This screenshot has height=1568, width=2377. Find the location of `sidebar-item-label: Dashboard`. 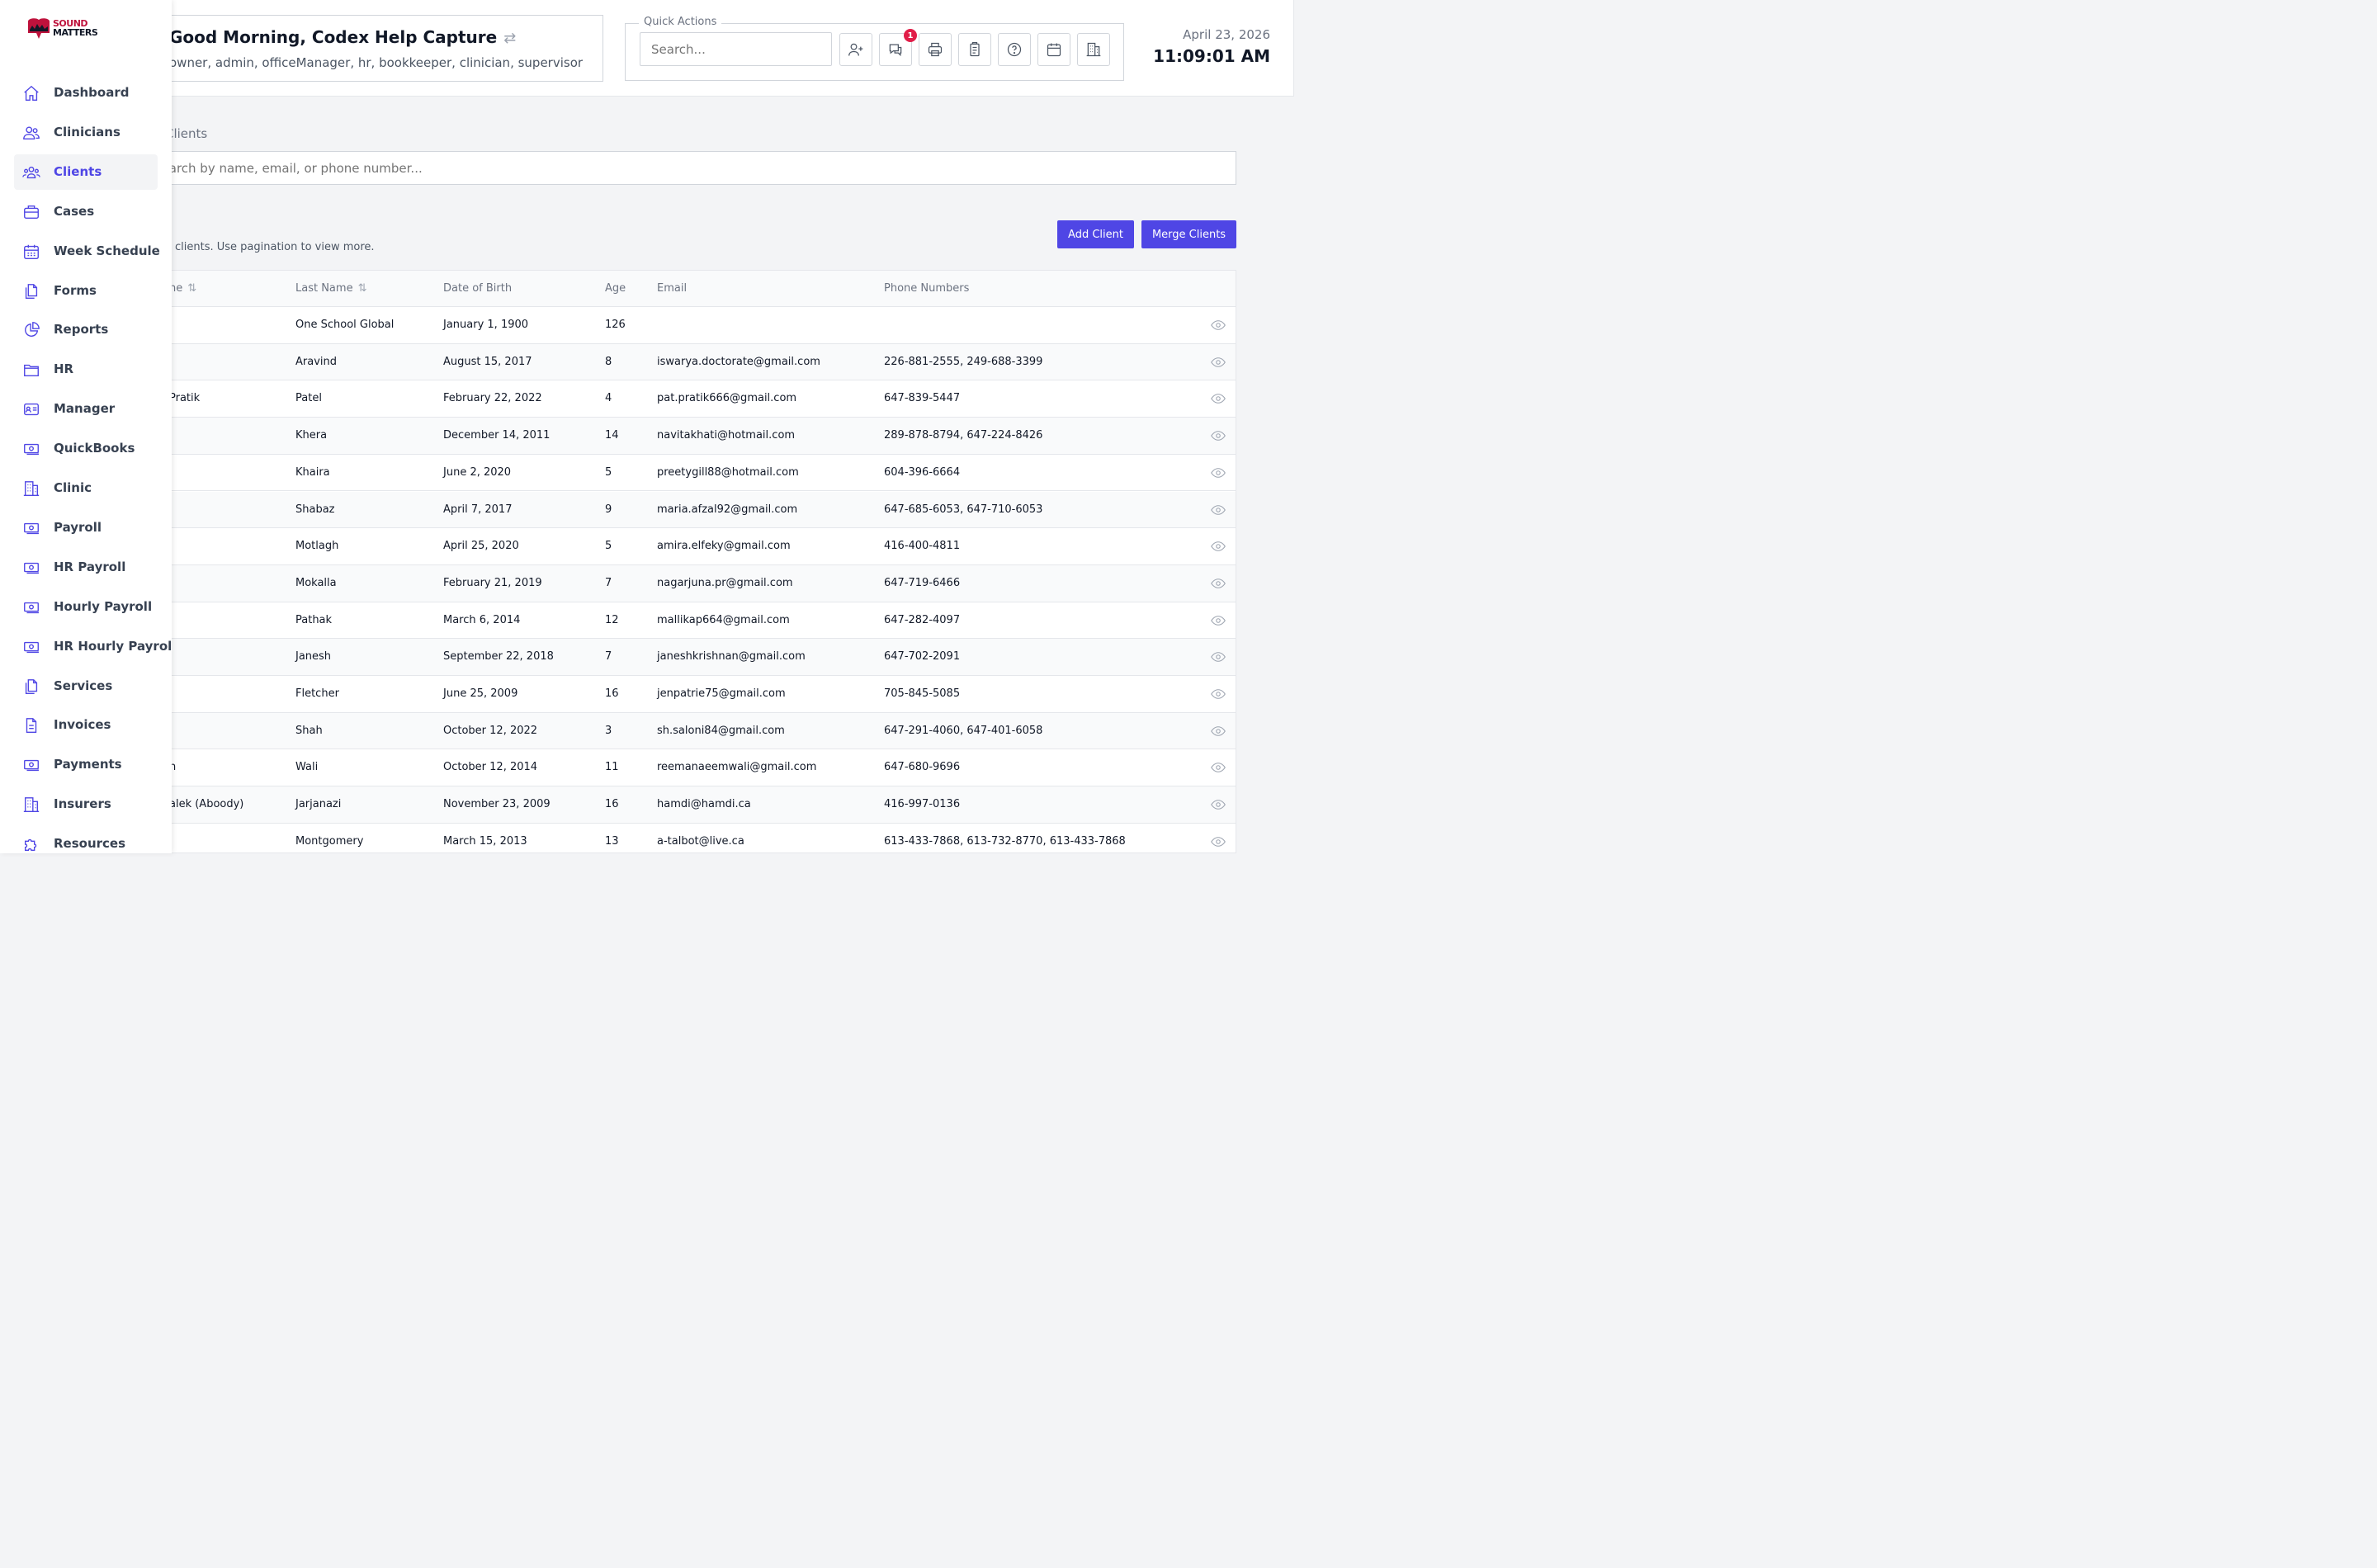

sidebar-item-label: Dashboard is located at coordinates (92, 92).